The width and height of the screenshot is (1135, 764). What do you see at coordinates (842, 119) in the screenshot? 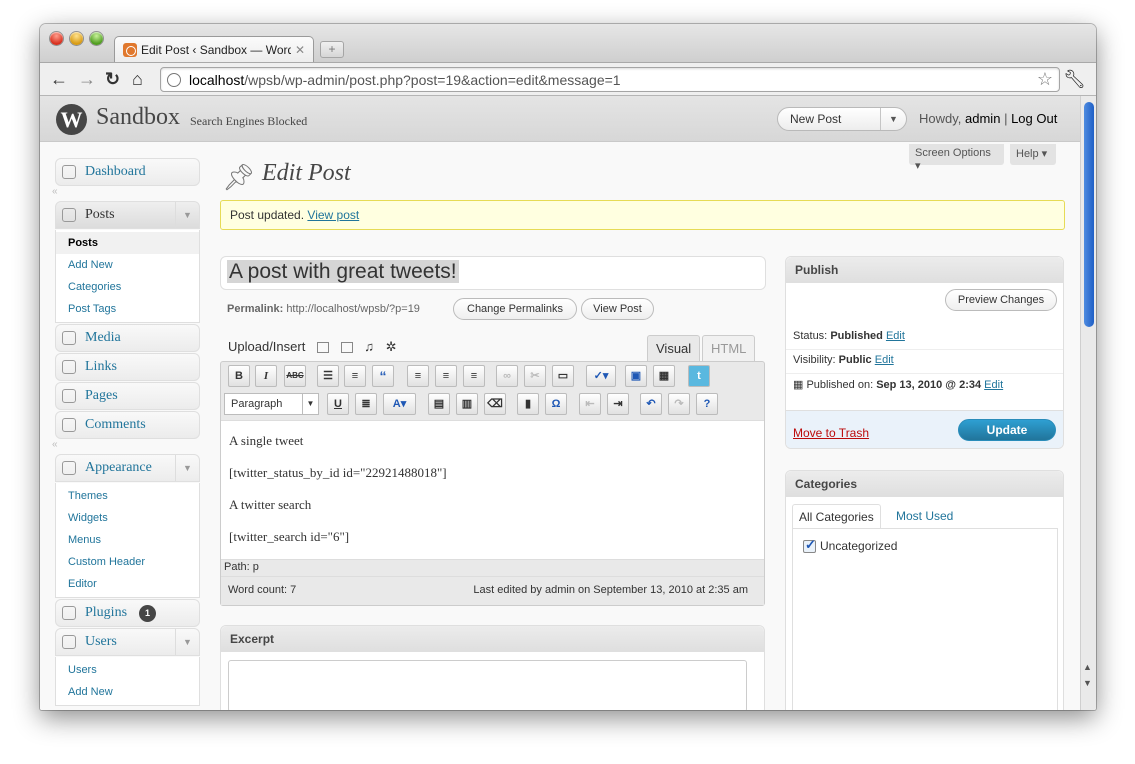
I see `favorite-actions-dropdown: New Post ▼` at bounding box center [842, 119].